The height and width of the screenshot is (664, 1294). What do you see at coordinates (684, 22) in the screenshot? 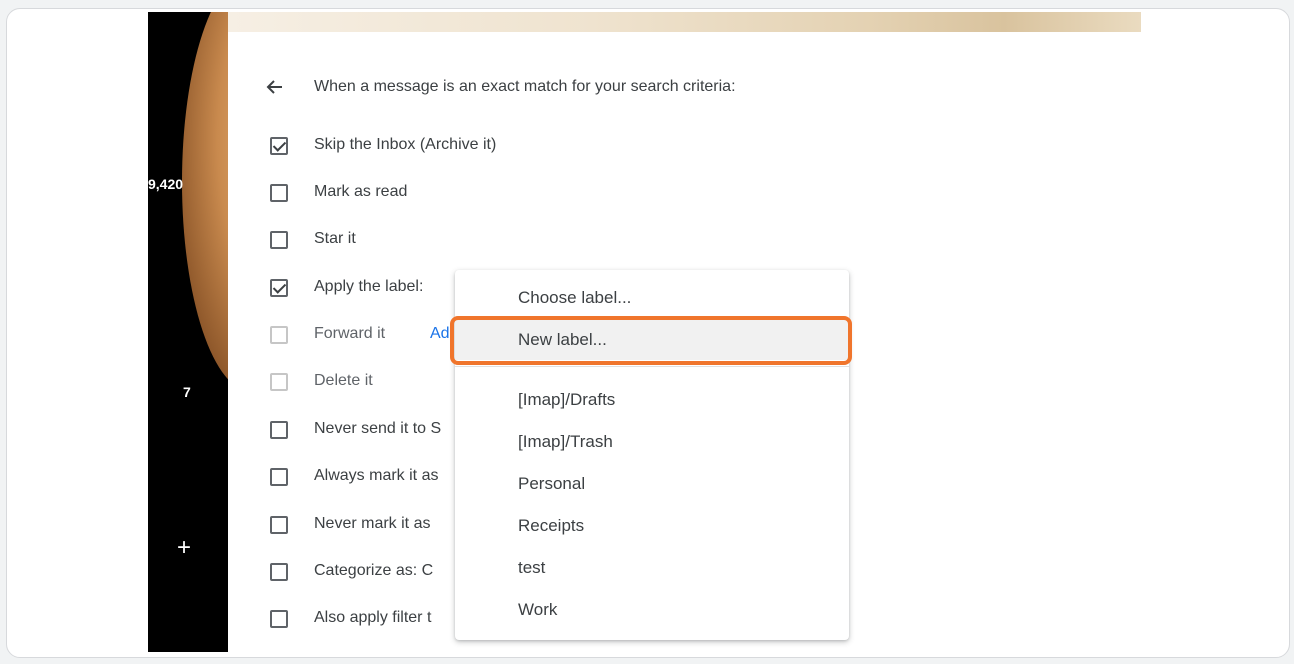
I see `theme-banner` at bounding box center [684, 22].